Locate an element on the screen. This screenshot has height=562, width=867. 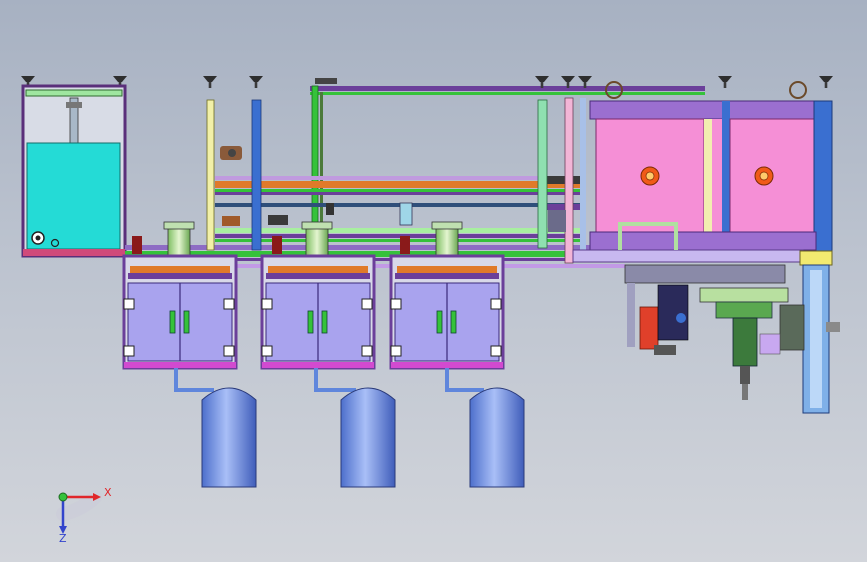
z-axis-label: Z is located at coordinates (63, 538).